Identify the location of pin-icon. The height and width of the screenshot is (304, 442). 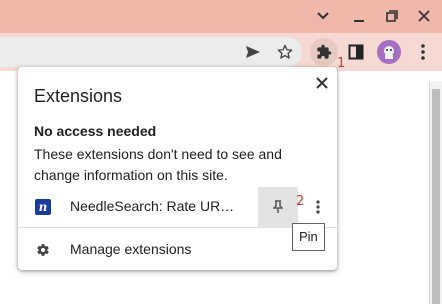
(278, 207).